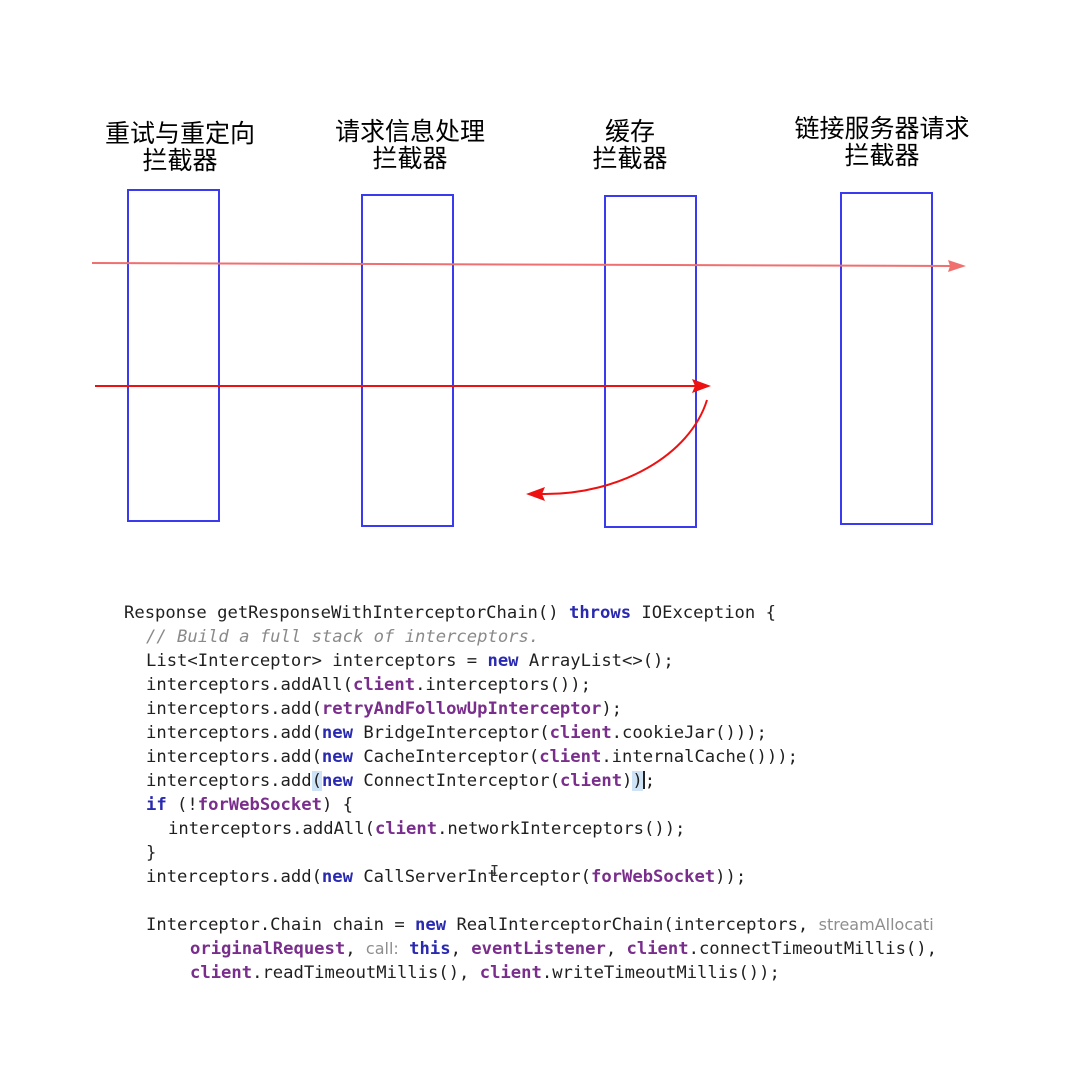 This screenshot has height=1080, width=1080. I want to click on retry-redirect-interceptor-label: 重试与重定向 拦截器, so click(180, 147).